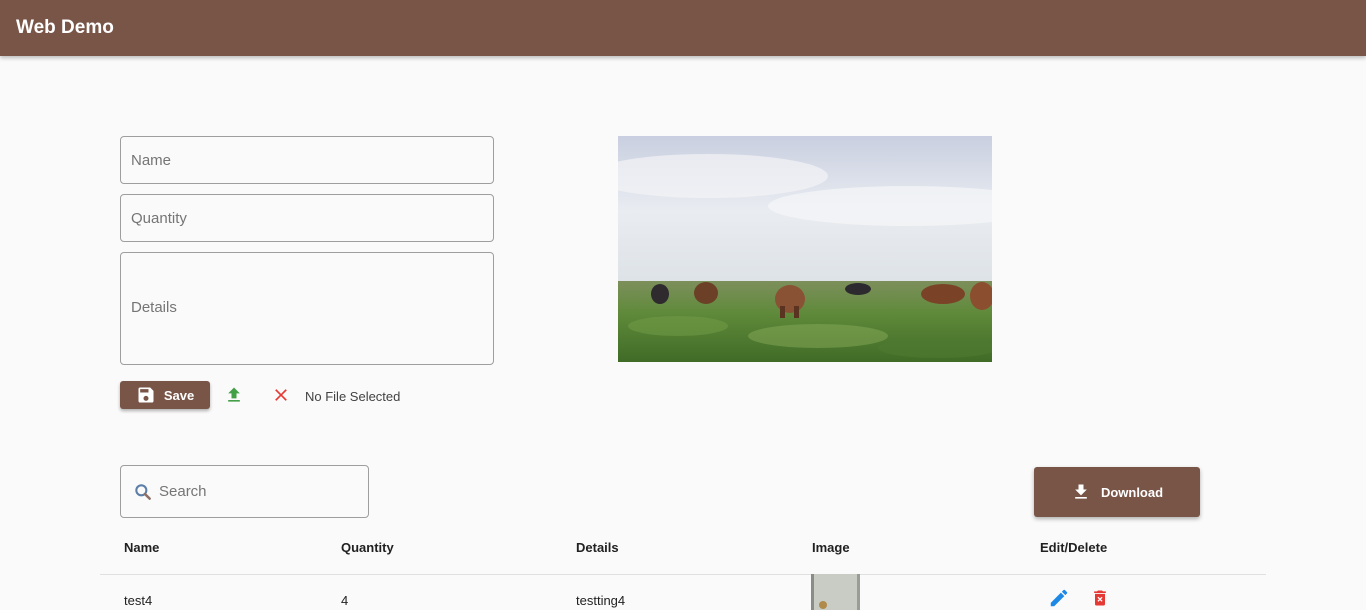  I want to click on search-field, so click(244, 491).